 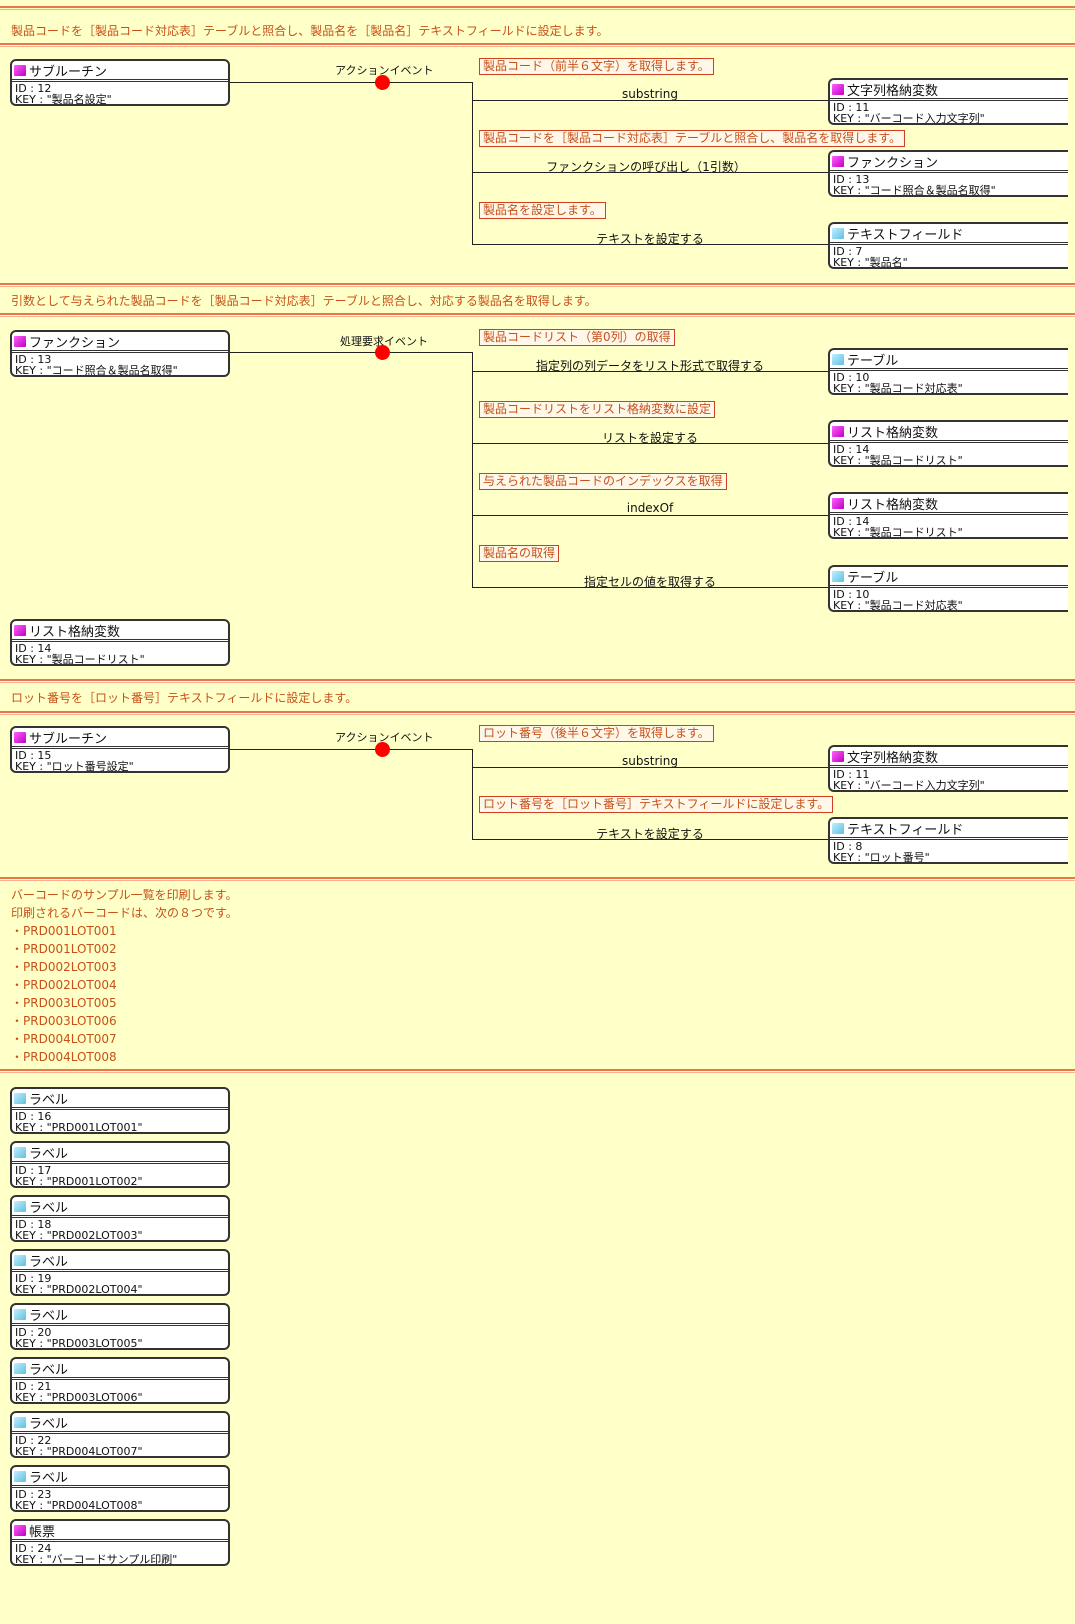 What do you see at coordinates (596, 733) in the screenshot?
I see `step-note: ロット番号（後半６文字）を取得します。` at bounding box center [596, 733].